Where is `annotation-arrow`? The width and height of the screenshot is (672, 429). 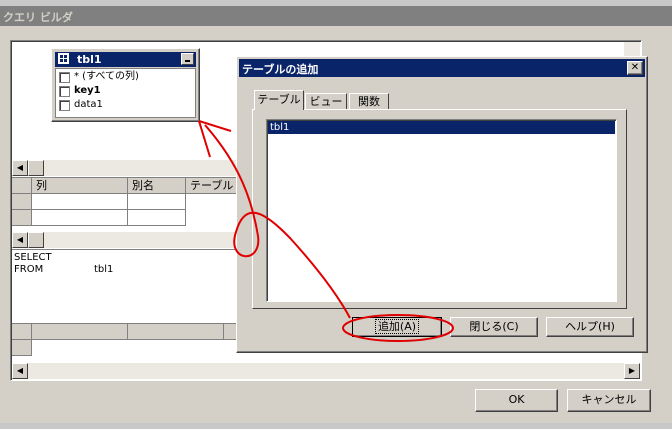
annotation-arrow is located at coordinates (277, 221).